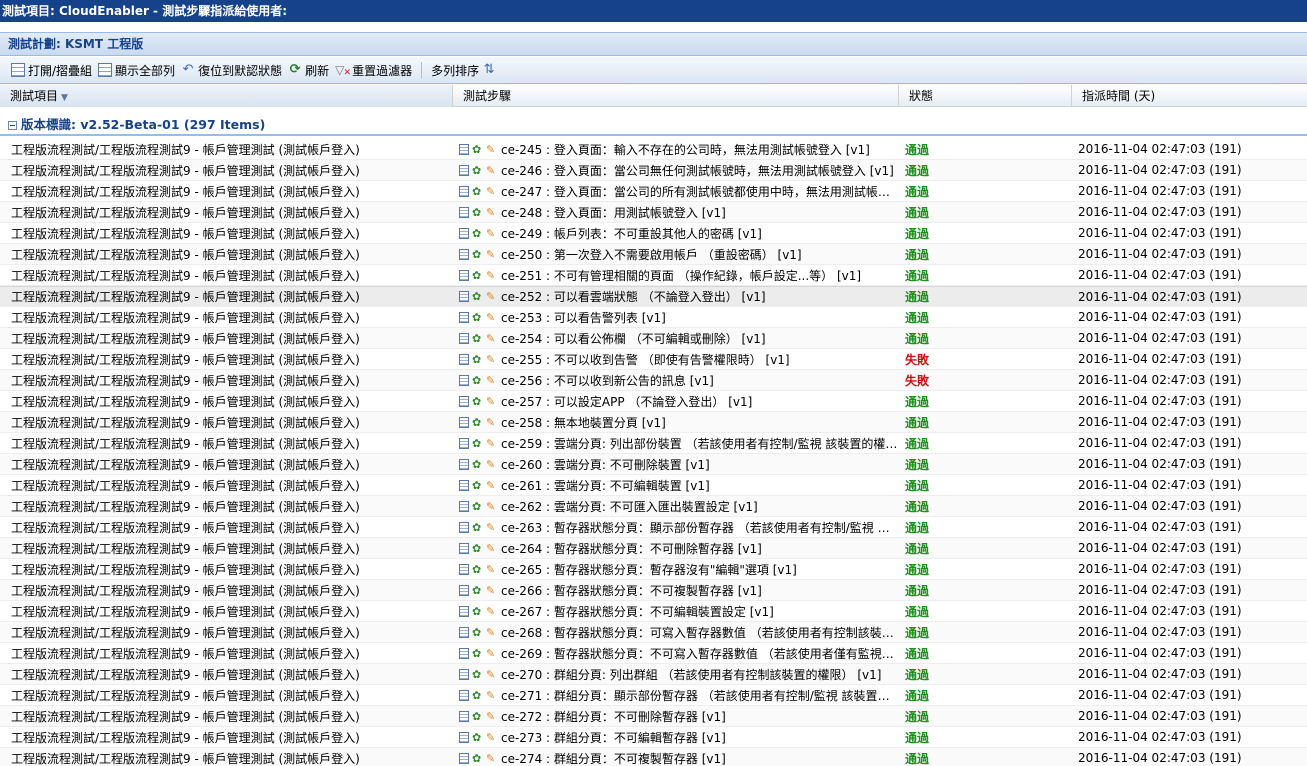 The height and width of the screenshot is (766, 1307). What do you see at coordinates (136, 70) in the screenshot?
I see `show-all-columns-button: 顯示全部列` at bounding box center [136, 70].